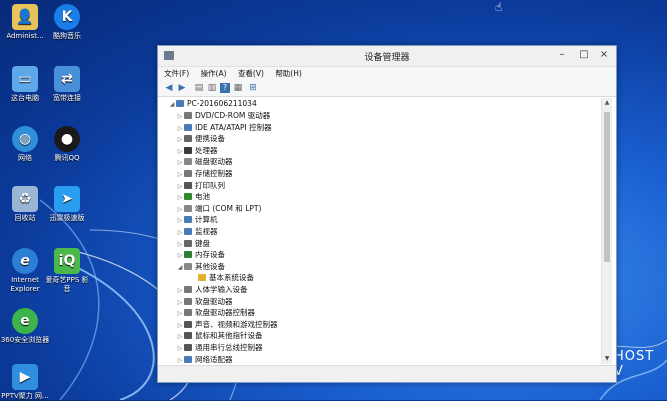 The image size is (667, 401). Describe the element at coordinates (607, 103) in the screenshot. I see `scroll-up-icon: ▲` at that location.